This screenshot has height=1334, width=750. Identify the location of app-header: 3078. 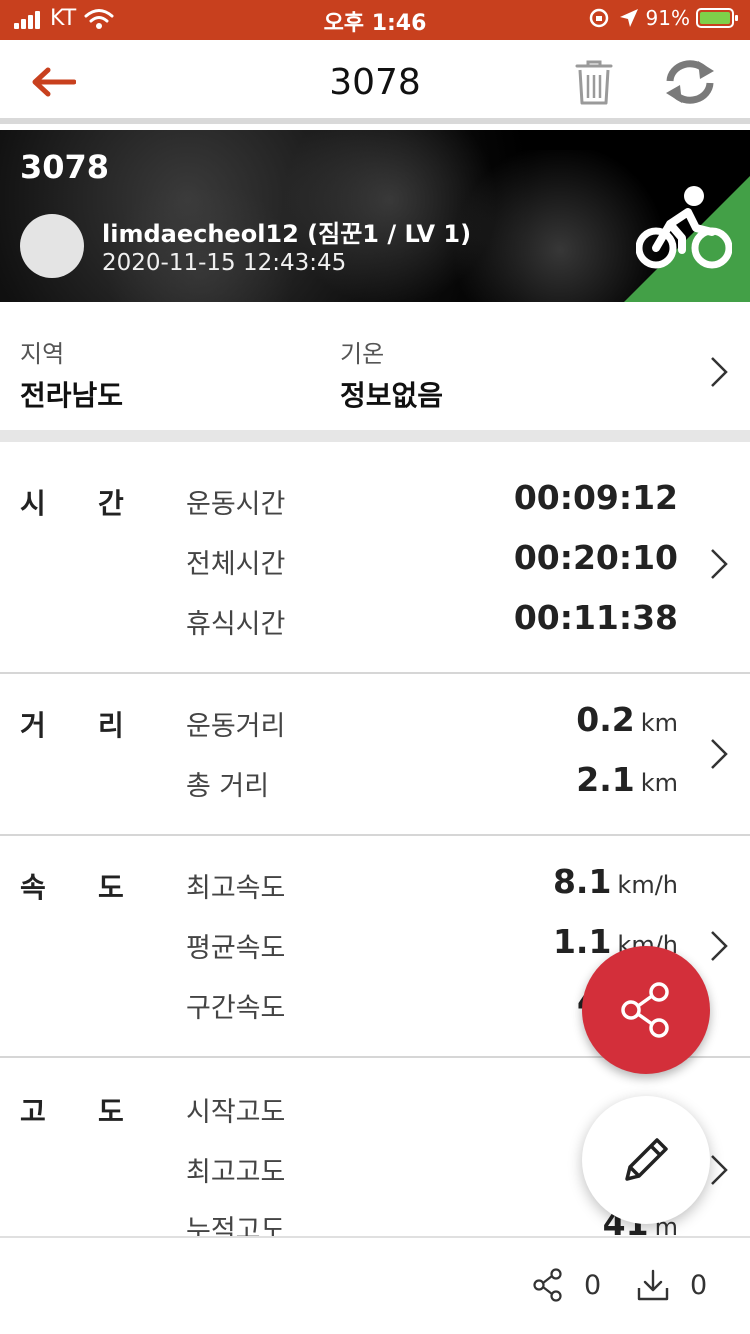
(375, 82).